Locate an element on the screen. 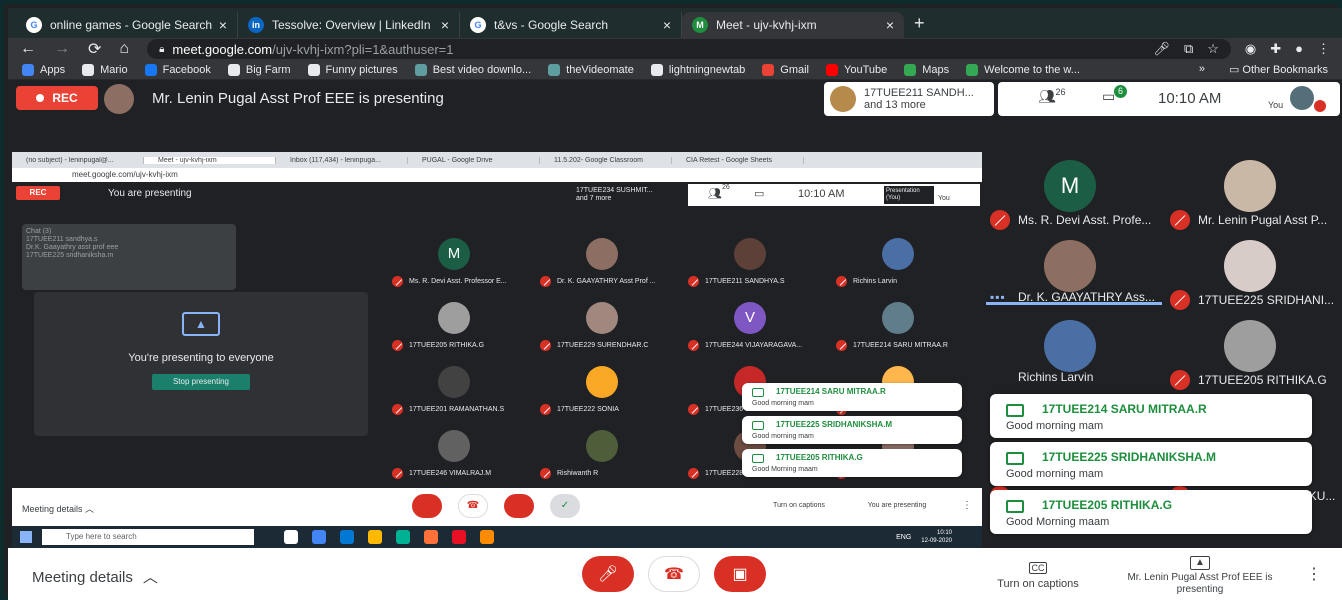 The height and width of the screenshot is (600, 1342). explorer-icon is located at coordinates (375, 537).